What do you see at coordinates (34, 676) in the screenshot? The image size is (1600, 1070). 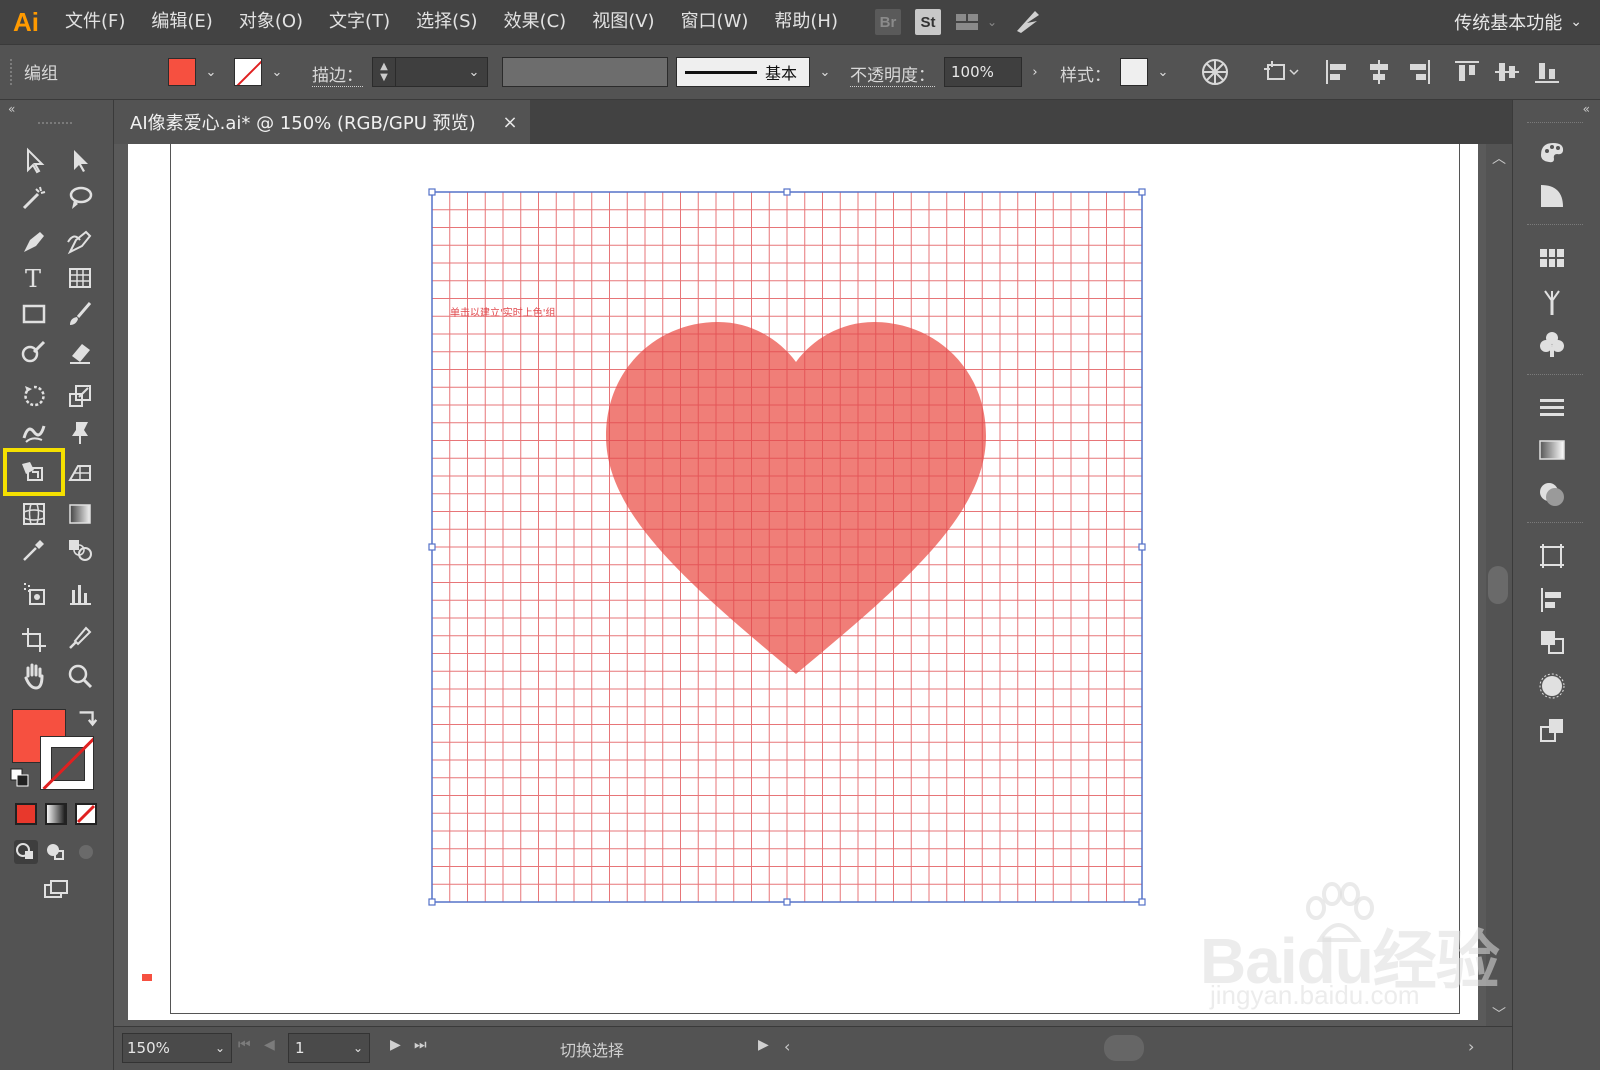 I see `hand-tool-icon` at bounding box center [34, 676].